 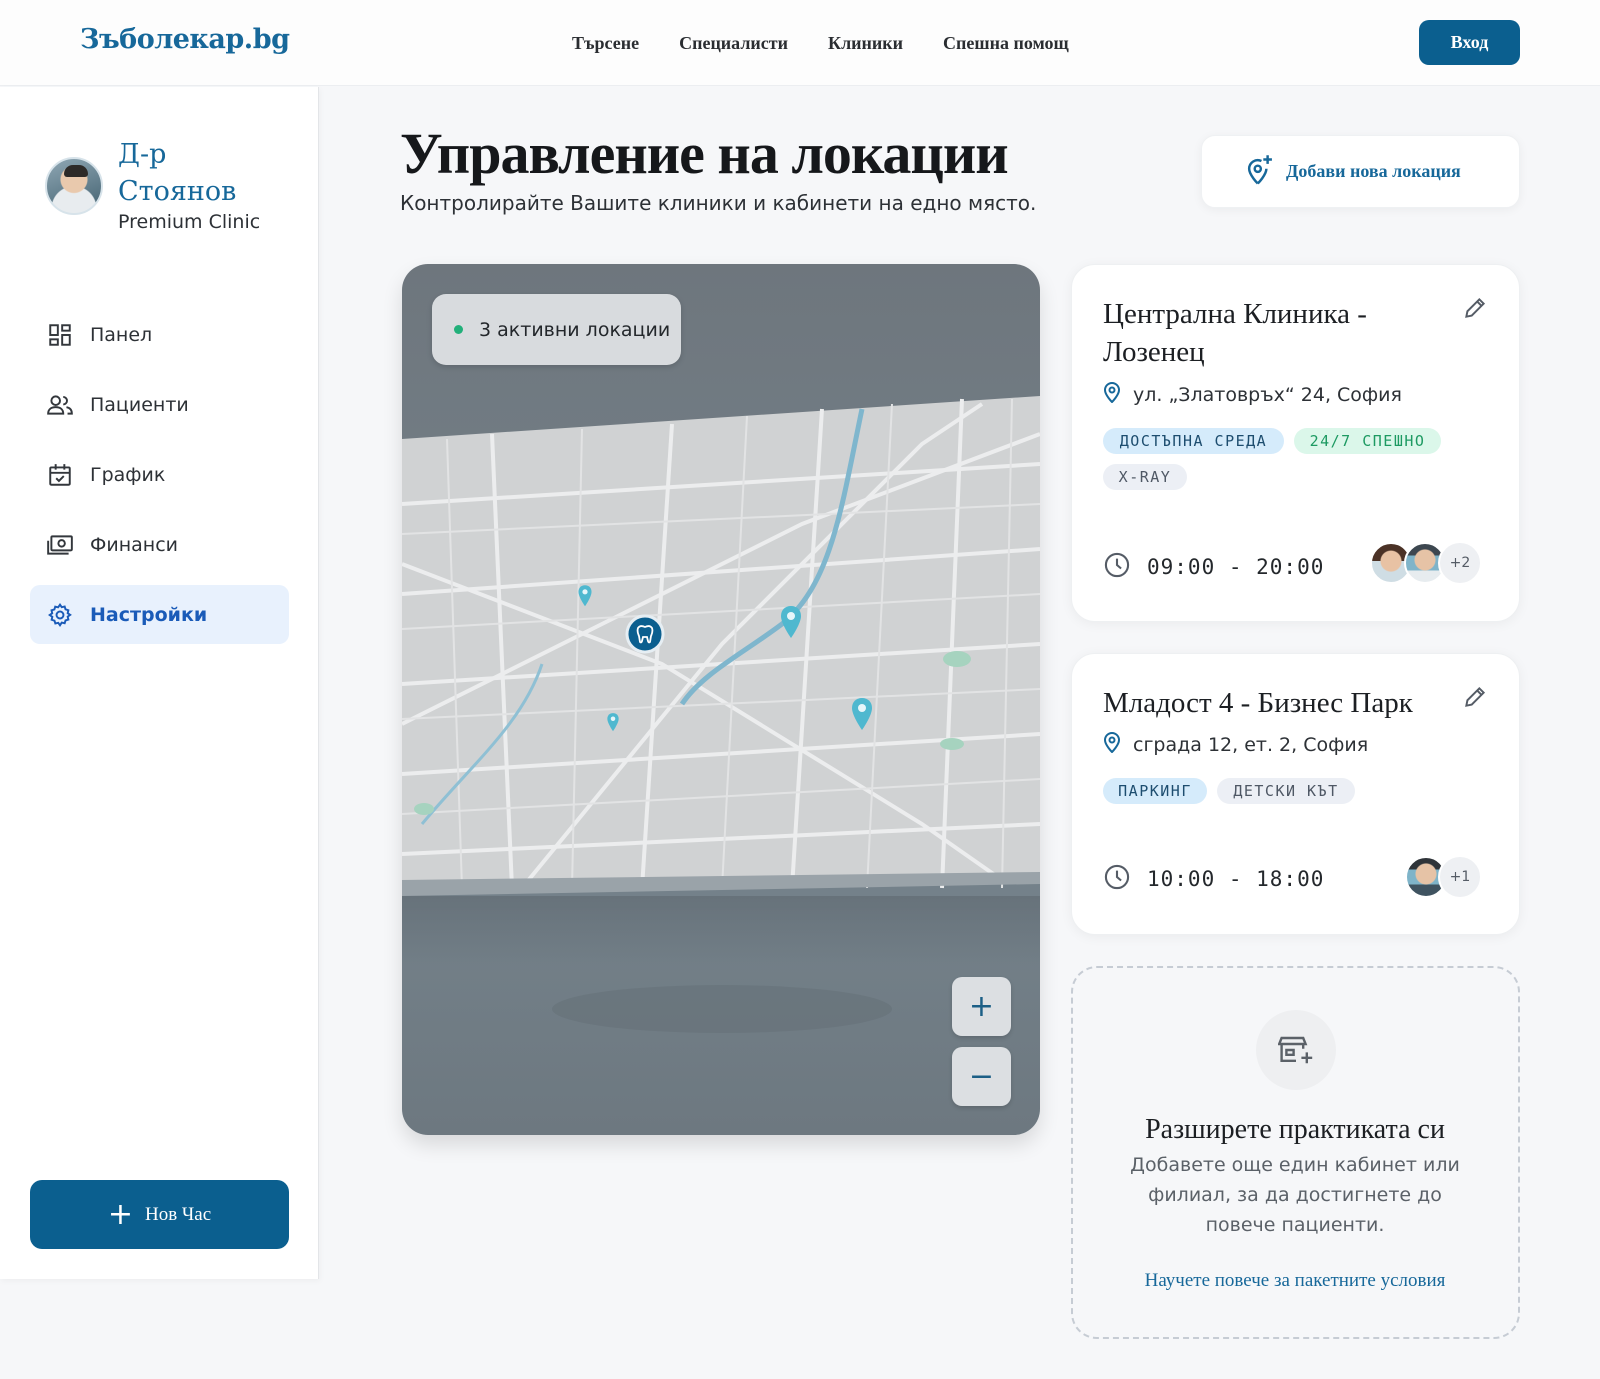 I want to click on site-logo: Зъболекар.bg, so click(x=185, y=39).